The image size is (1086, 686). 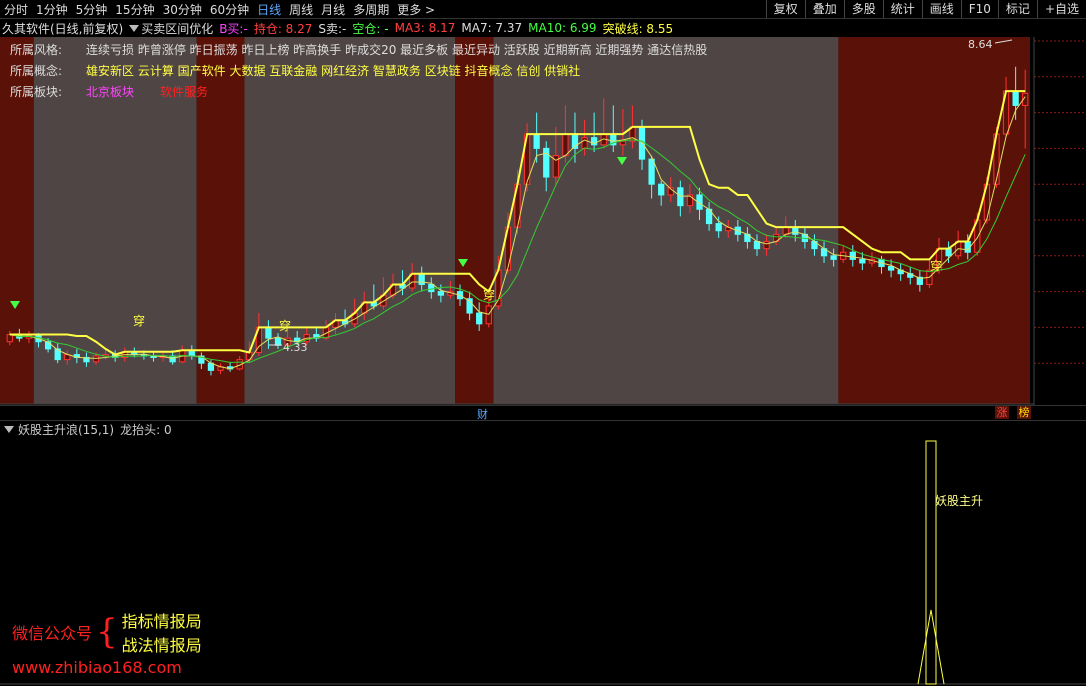 I want to click on b-sell-value: B买:-, so click(x=233, y=28).